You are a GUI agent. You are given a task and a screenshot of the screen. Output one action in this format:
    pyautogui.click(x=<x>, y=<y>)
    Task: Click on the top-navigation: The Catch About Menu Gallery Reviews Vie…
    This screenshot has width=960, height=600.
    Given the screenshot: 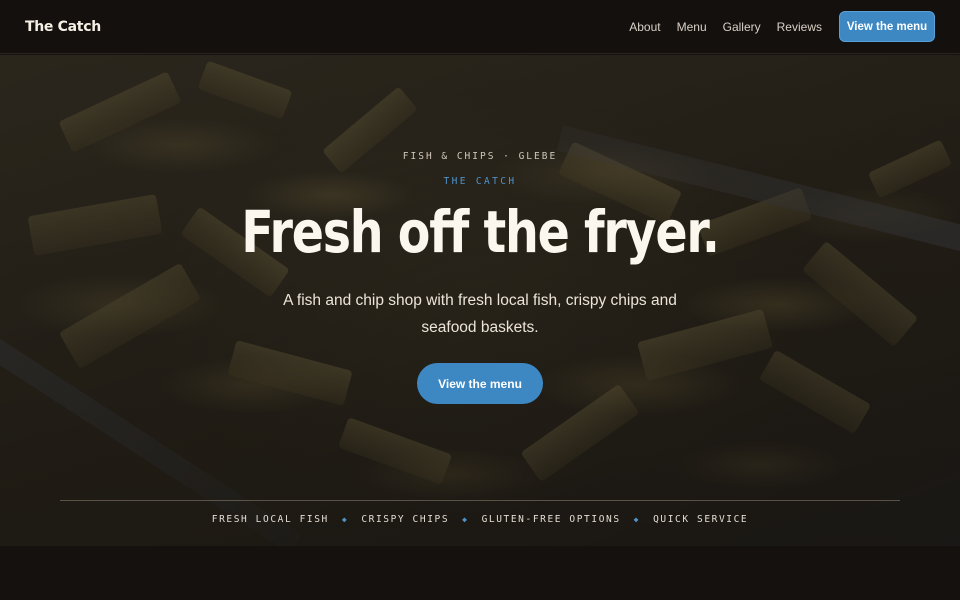 What is the action you would take?
    pyautogui.click(x=480, y=27)
    